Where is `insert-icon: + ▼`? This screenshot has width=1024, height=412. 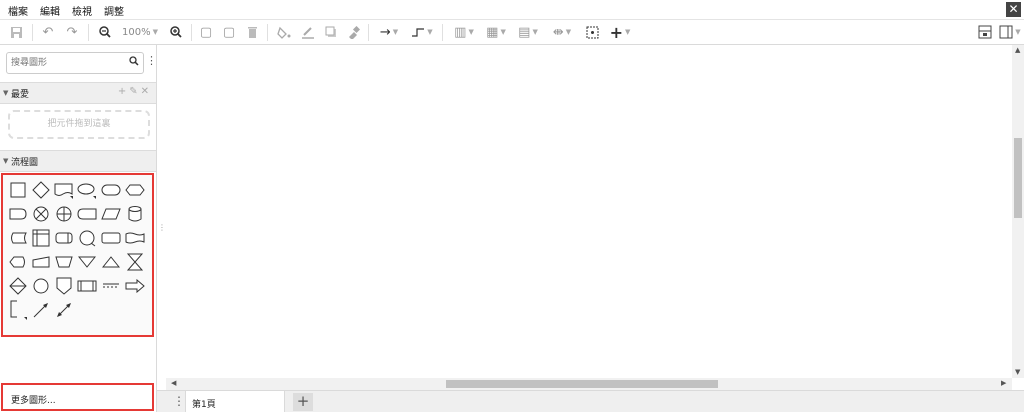 insert-icon: + ▼ is located at coordinates (620, 32).